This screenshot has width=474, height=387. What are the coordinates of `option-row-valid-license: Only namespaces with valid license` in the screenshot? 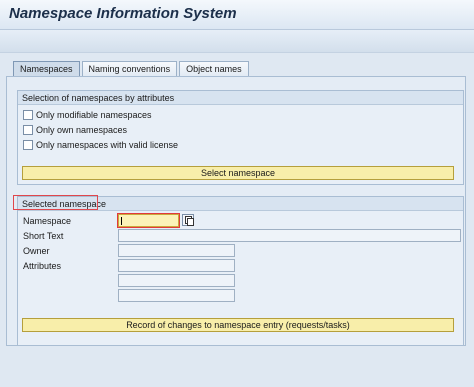 It's located at (100, 145).